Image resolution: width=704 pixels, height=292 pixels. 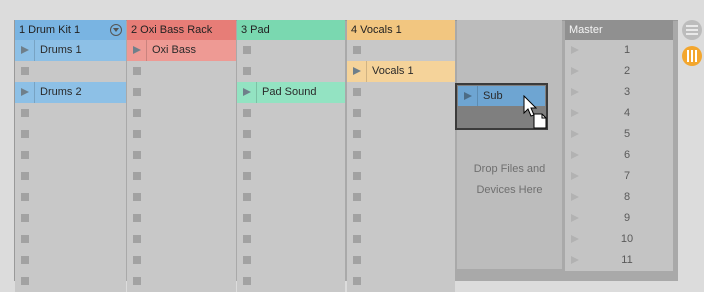 I want to click on scene-slot: 8, so click(x=619, y=197).